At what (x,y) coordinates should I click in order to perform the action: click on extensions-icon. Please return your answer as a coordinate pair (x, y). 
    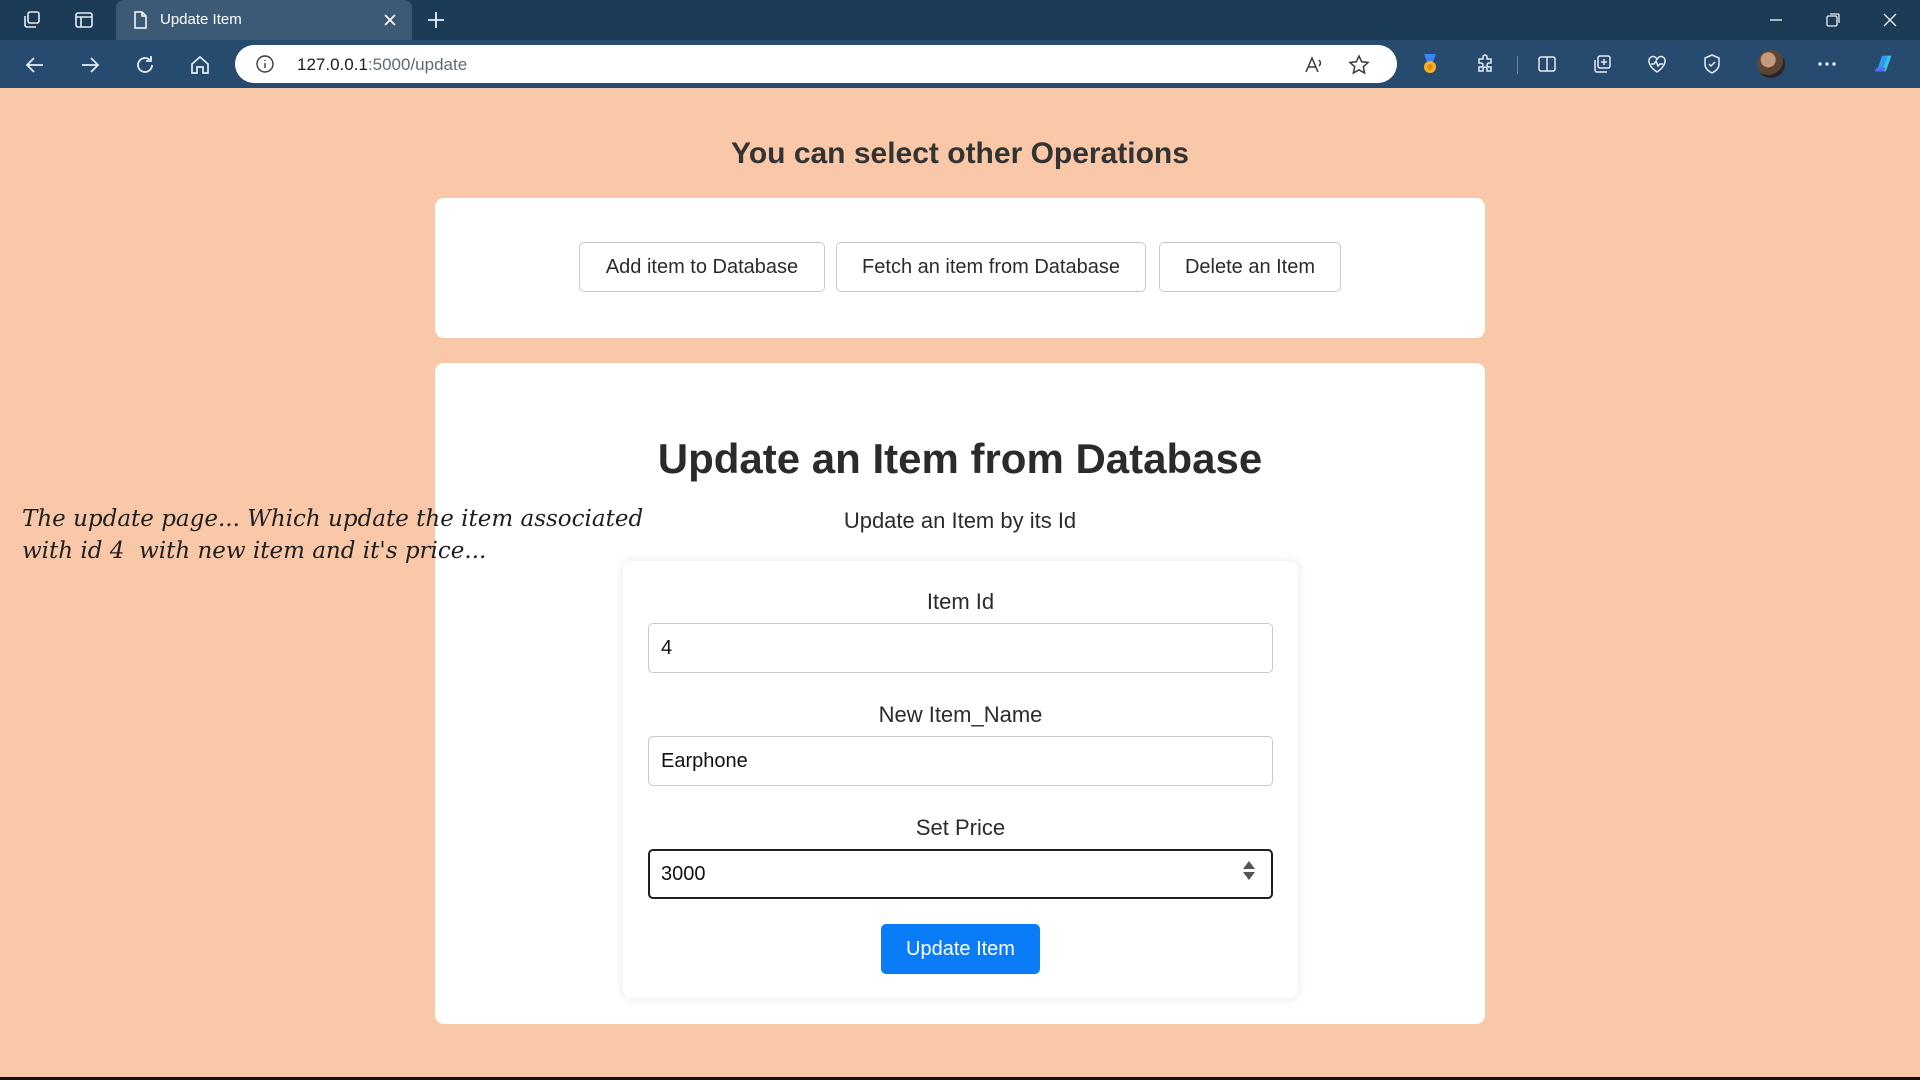
    Looking at the image, I should click on (1486, 64).